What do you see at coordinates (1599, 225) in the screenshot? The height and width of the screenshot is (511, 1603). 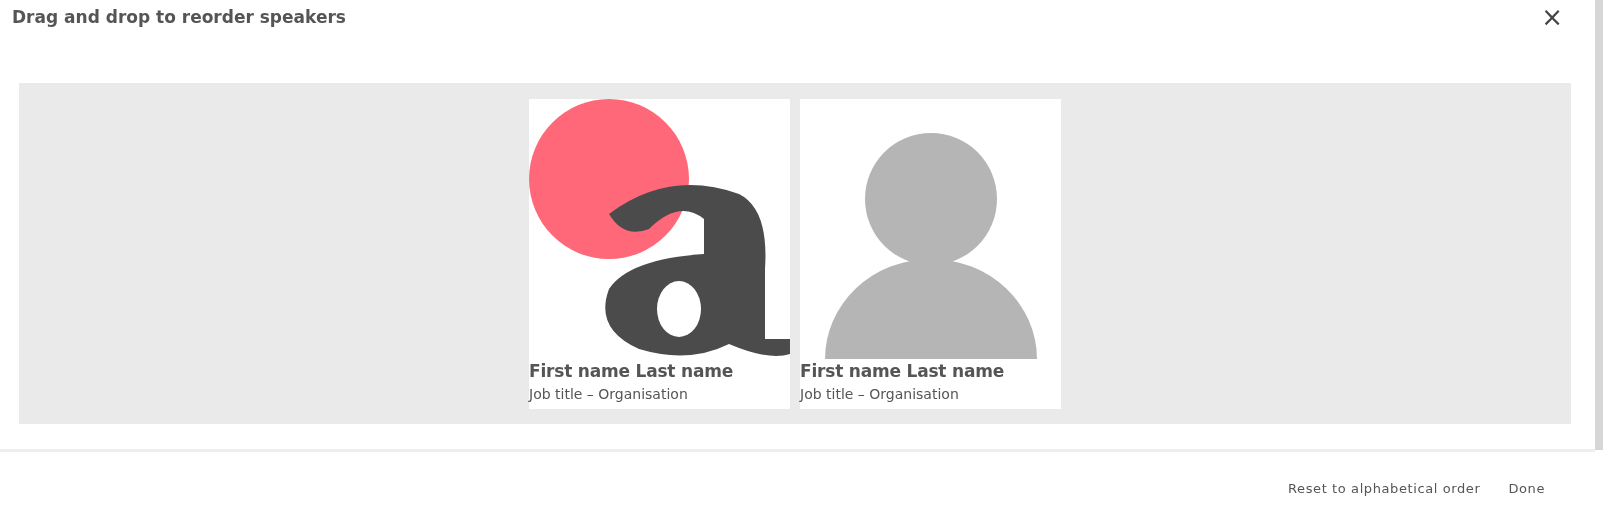 I see `scrollbar` at bounding box center [1599, 225].